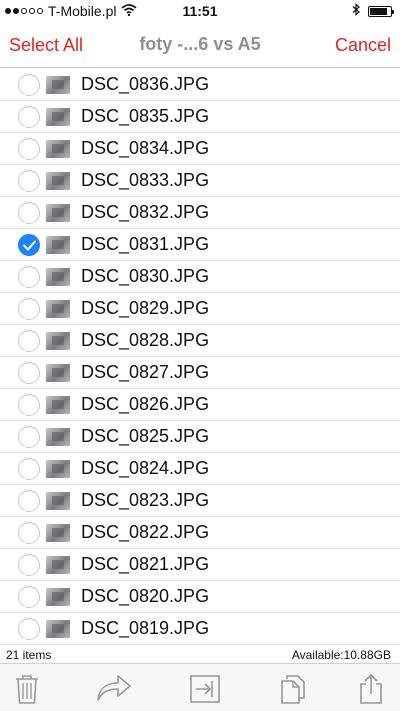 The width and height of the screenshot is (400, 711). What do you see at coordinates (378, 11) in the screenshot?
I see `battery-level` at bounding box center [378, 11].